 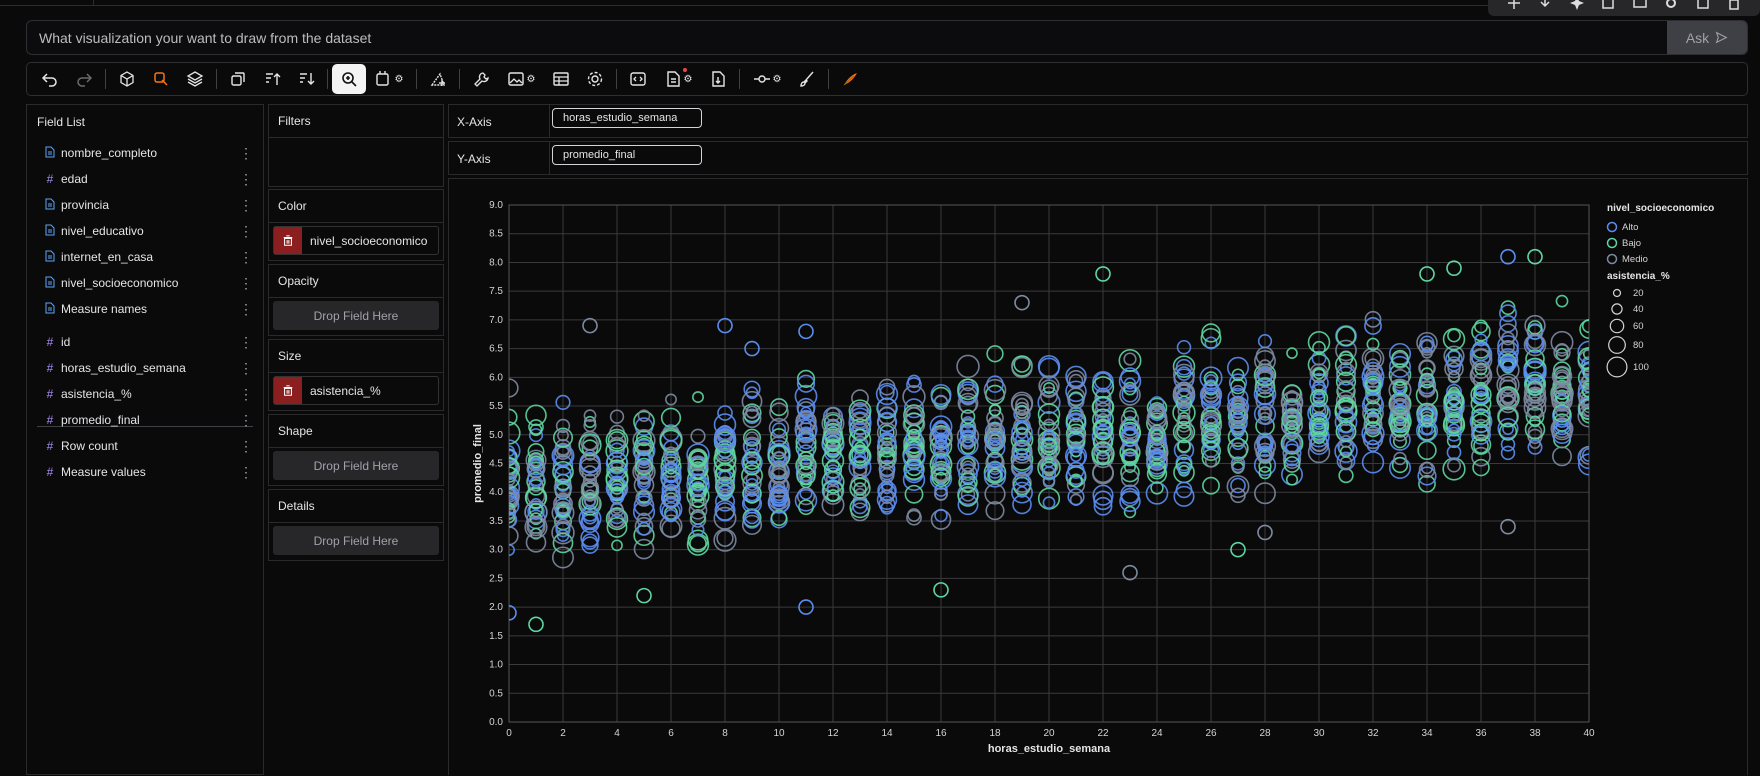 I want to click on comment-icon, so click(x=1640, y=7).